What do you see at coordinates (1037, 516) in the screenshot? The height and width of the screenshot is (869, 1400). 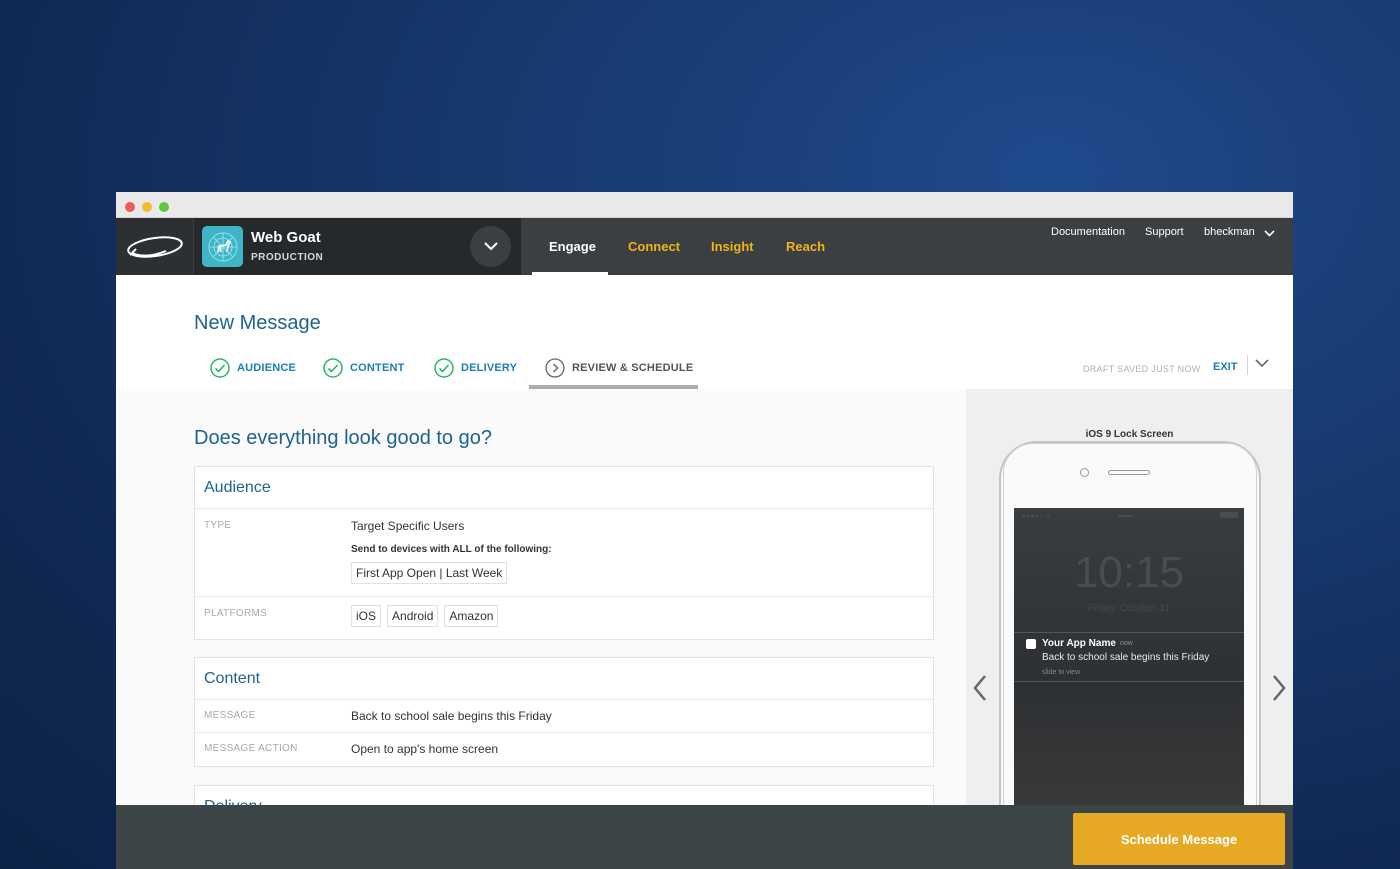 I see `status-carrier: ●●●●○ ᯤ` at bounding box center [1037, 516].